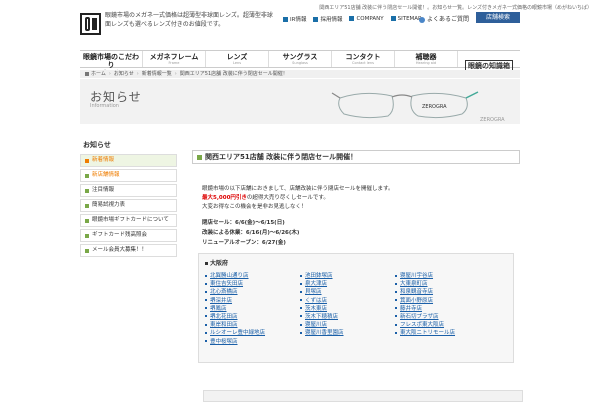 Image resolution: width=600 pixels, height=402 pixels. Describe the element at coordinates (489, 61) in the screenshot. I see `nav-item-chieki: 眼鏡の知識箱` at that location.